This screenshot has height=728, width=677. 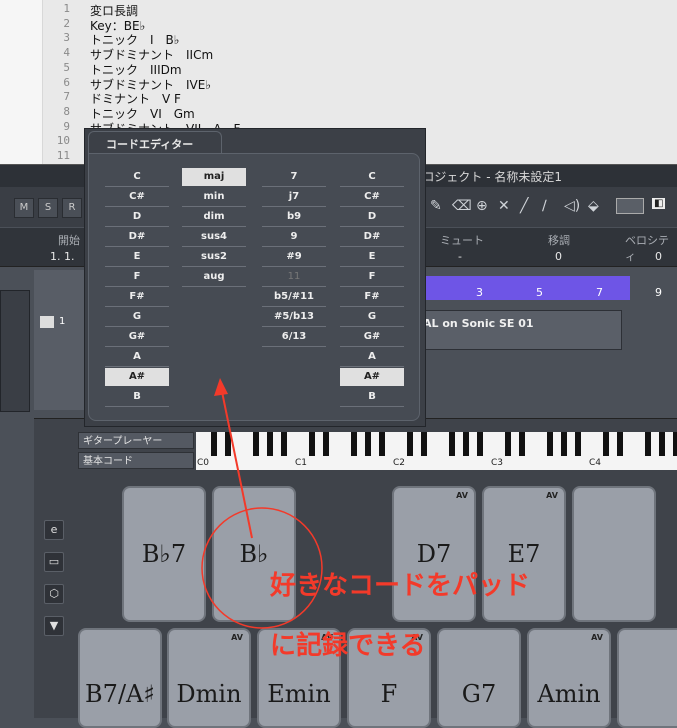 I want to click on root-note-item: F#, so click(x=137, y=297).